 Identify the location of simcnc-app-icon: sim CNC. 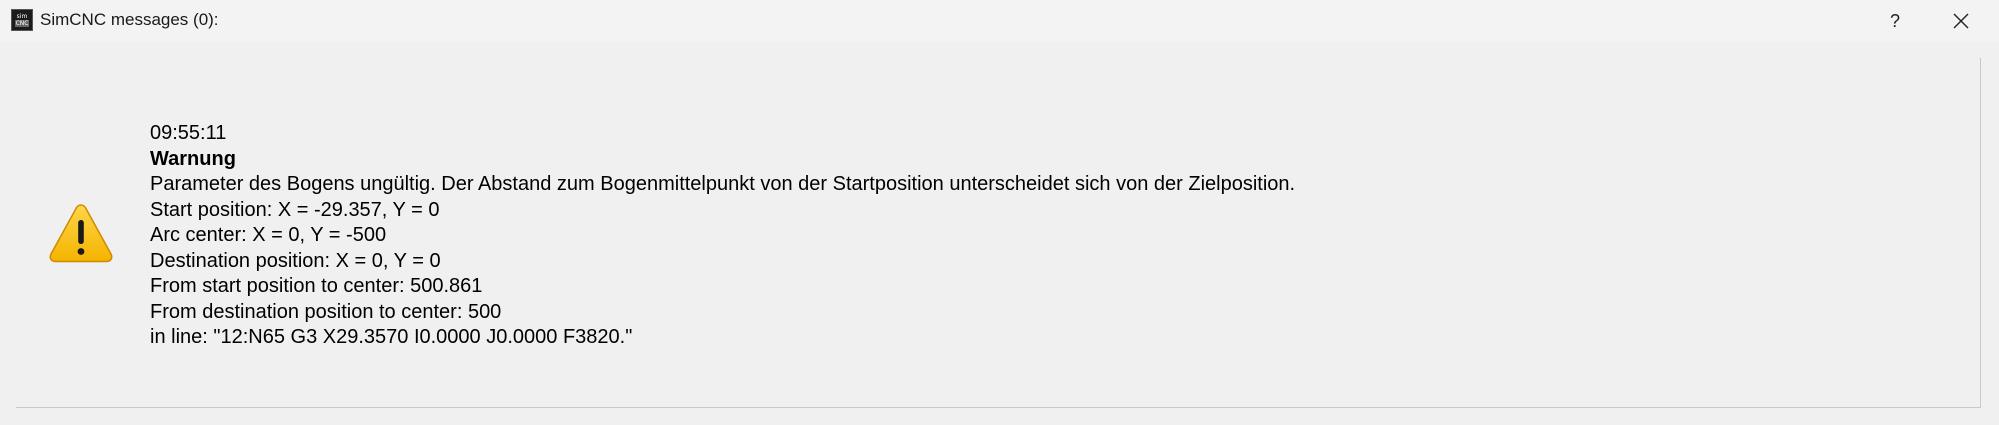
(22, 20).